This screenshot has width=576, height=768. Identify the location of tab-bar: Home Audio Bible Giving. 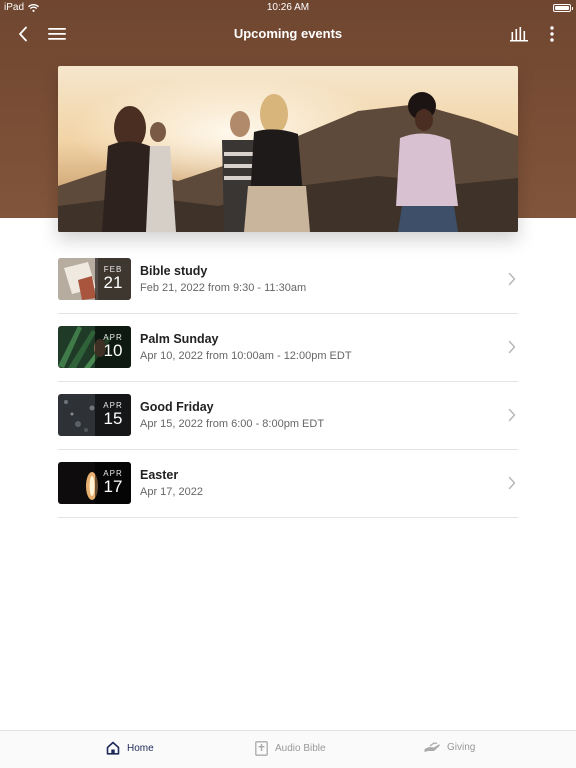
(288, 749).